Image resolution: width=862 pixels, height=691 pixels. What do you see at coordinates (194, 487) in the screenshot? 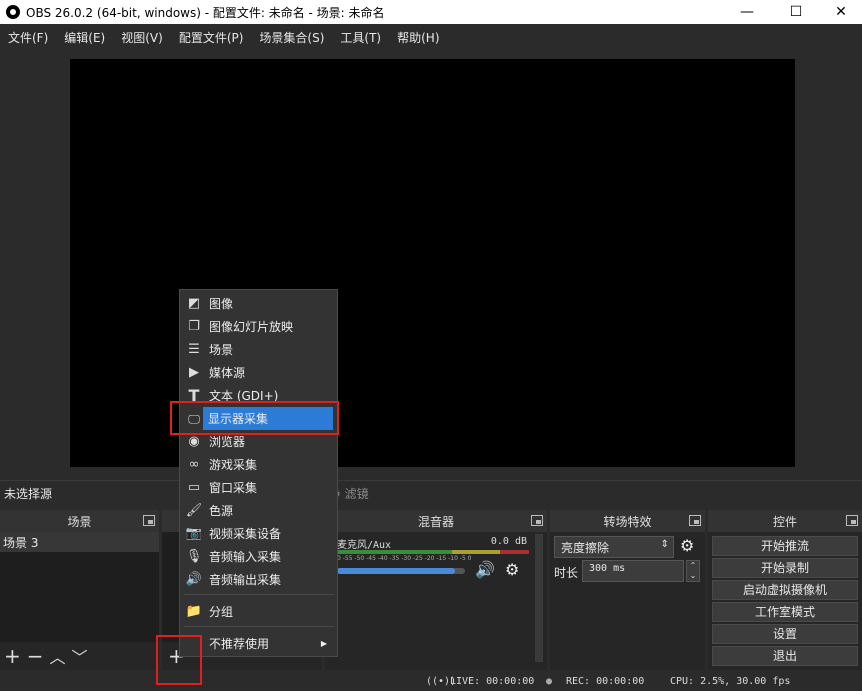
I see `window-icon: ▭` at bounding box center [194, 487].